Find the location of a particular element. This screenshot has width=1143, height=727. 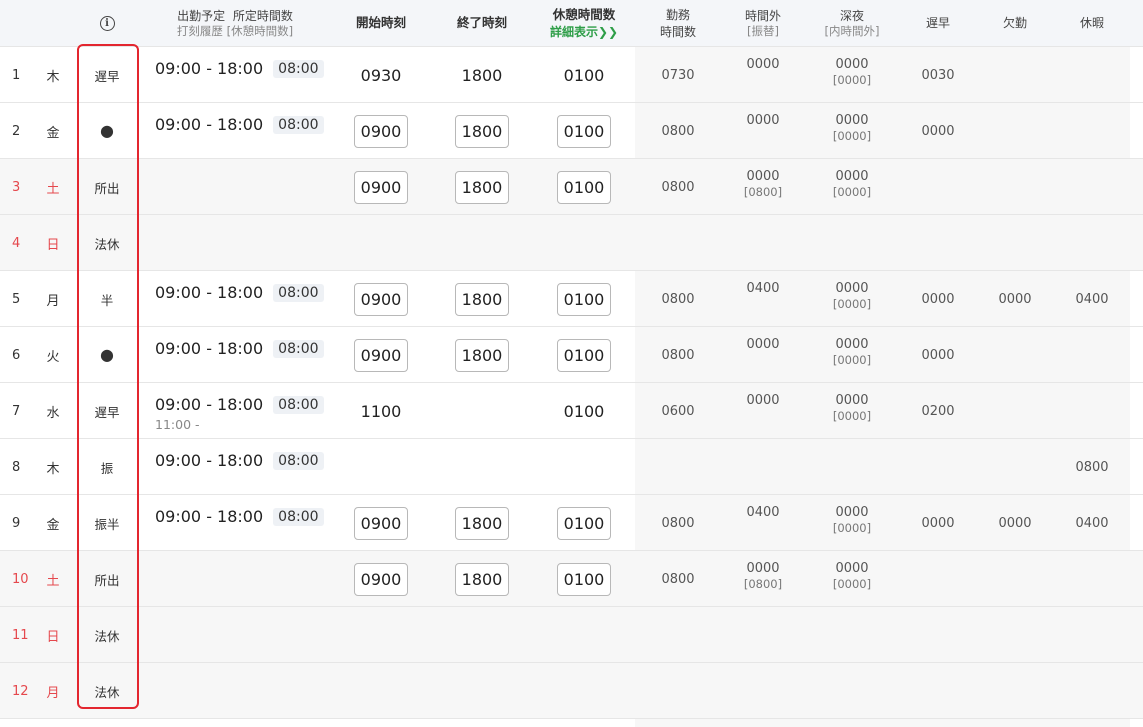

work-hours-value: 0730 is located at coordinates (678, 75).